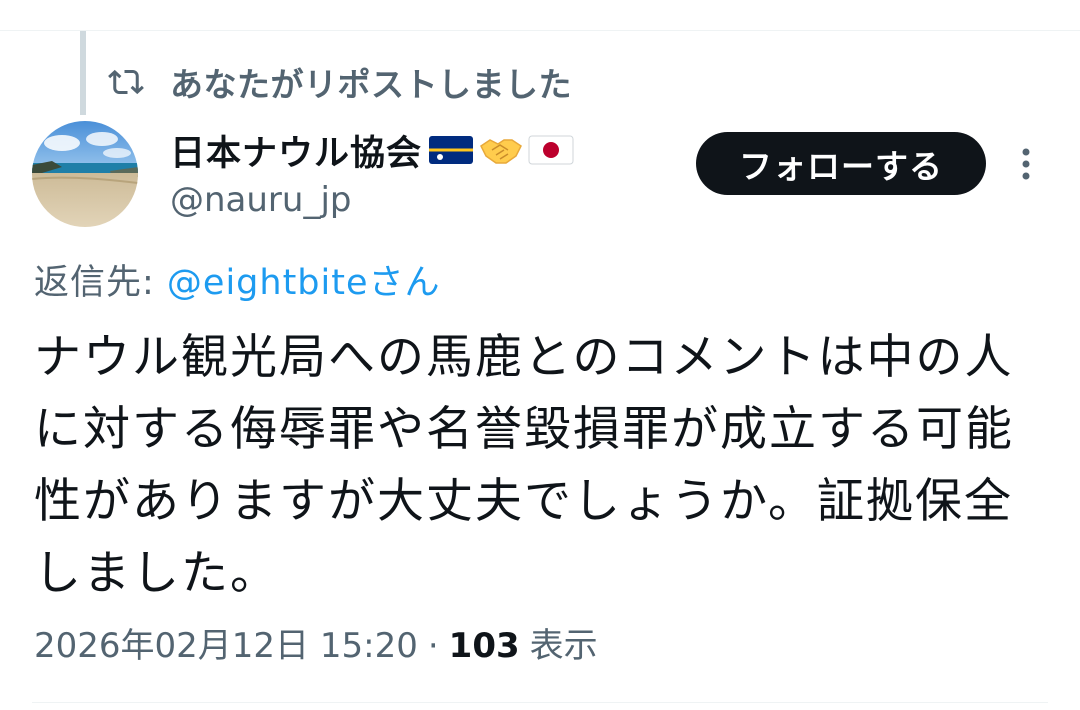 The width and height of the screenshot is (1080, 710). Describe the element at coordinates (540, 702) in the screenshot. I see `bottom-divider` at that location.